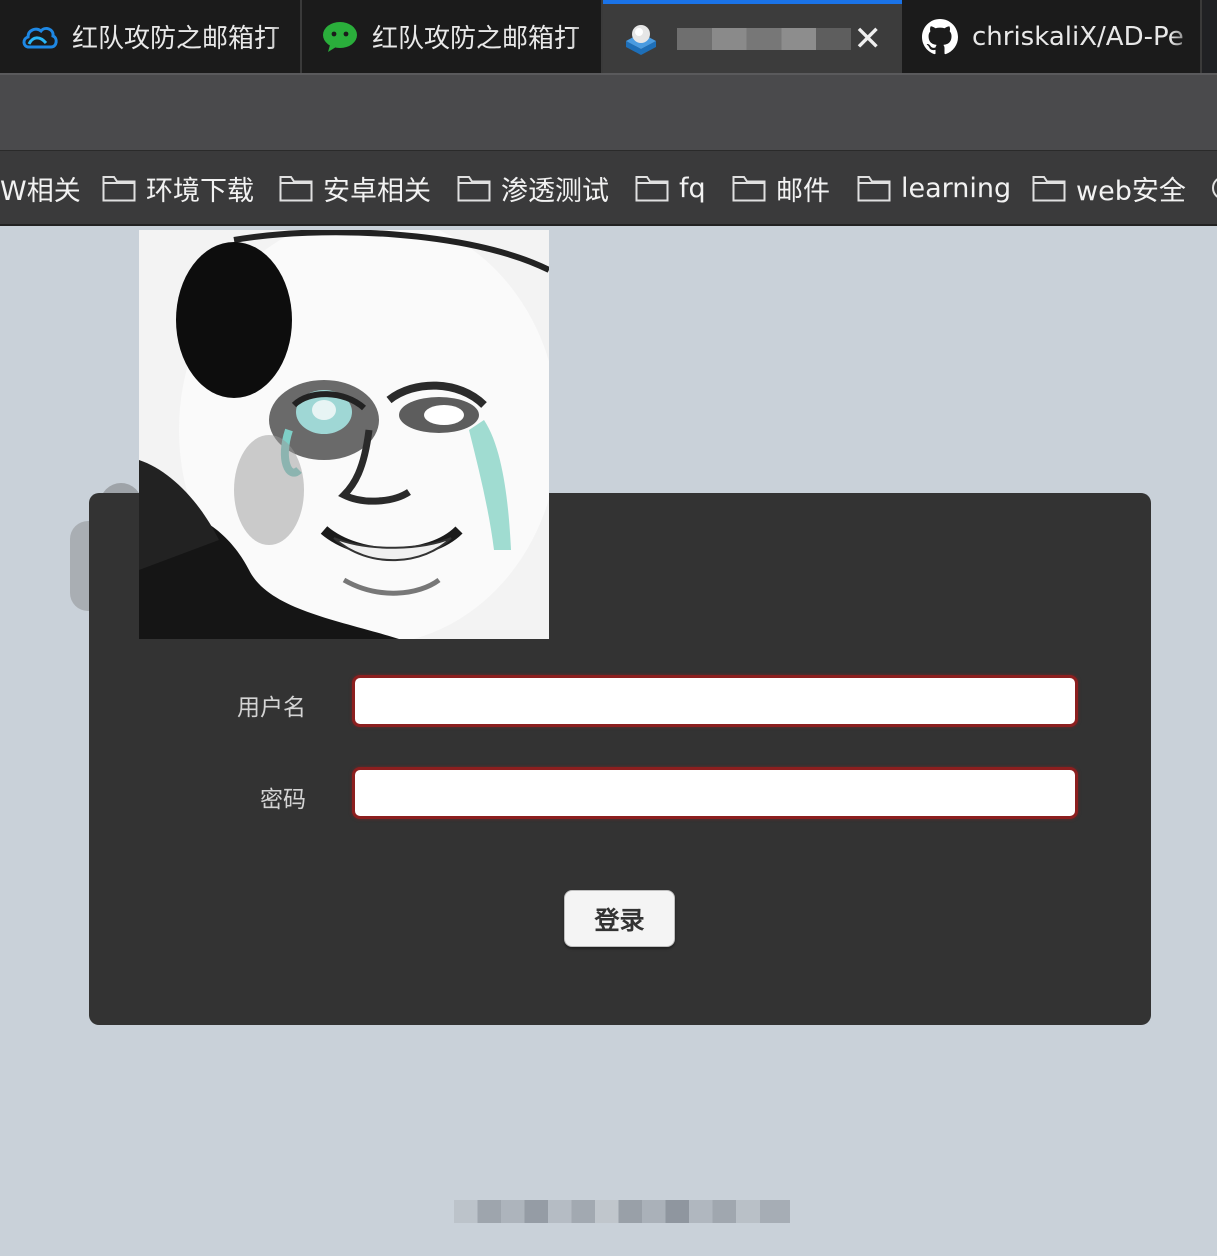 This screenshot has width=1217, height=1256. I want to click on bookmark-w: W相关, so click(40, 187).